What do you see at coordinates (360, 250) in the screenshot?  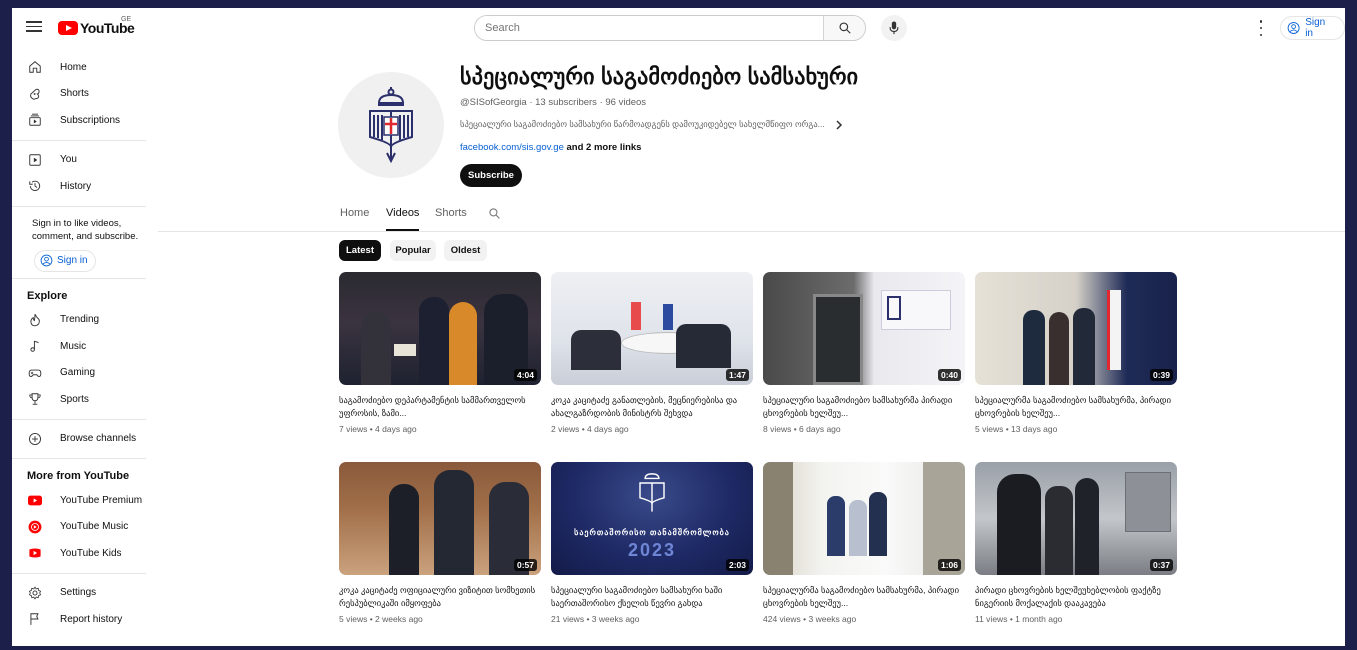 I see `chip-latest: Latest` at bounding box center [360, 250].